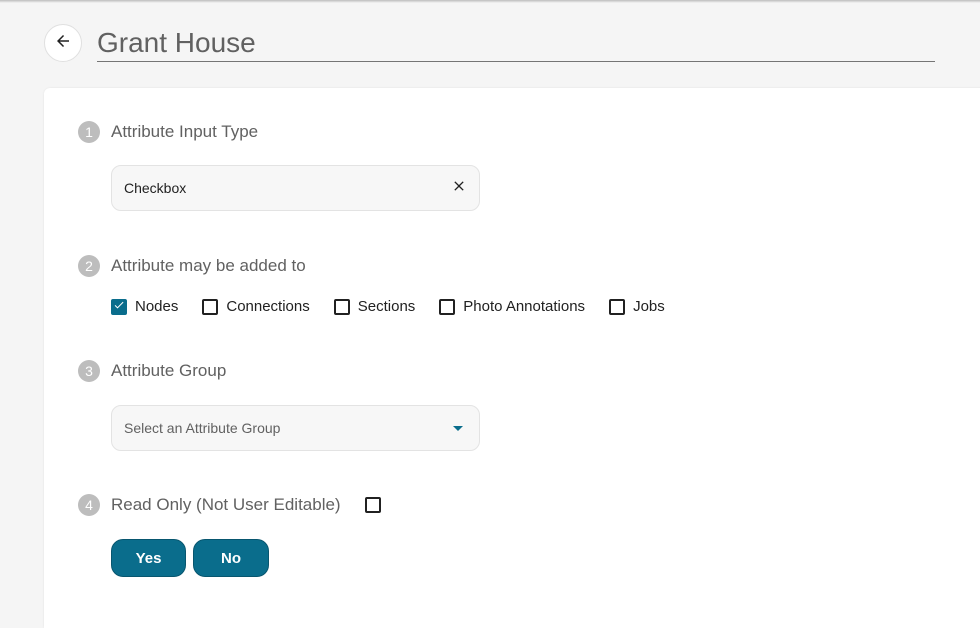  What do you see at coordinates (226, 504) in the screenshot?
I see `step-4-label: Read Only (Not User Editable)` at bounding box center [226, 504].